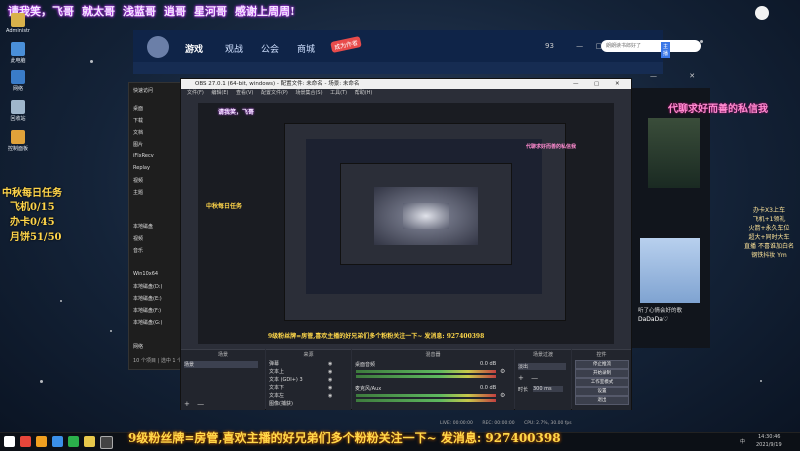 The height and width of the screenshot is (451, 800). I want to click on controls-dock: 控件 停止推流 开始录制 工作室模式 设置 退出, so click(601, 379).